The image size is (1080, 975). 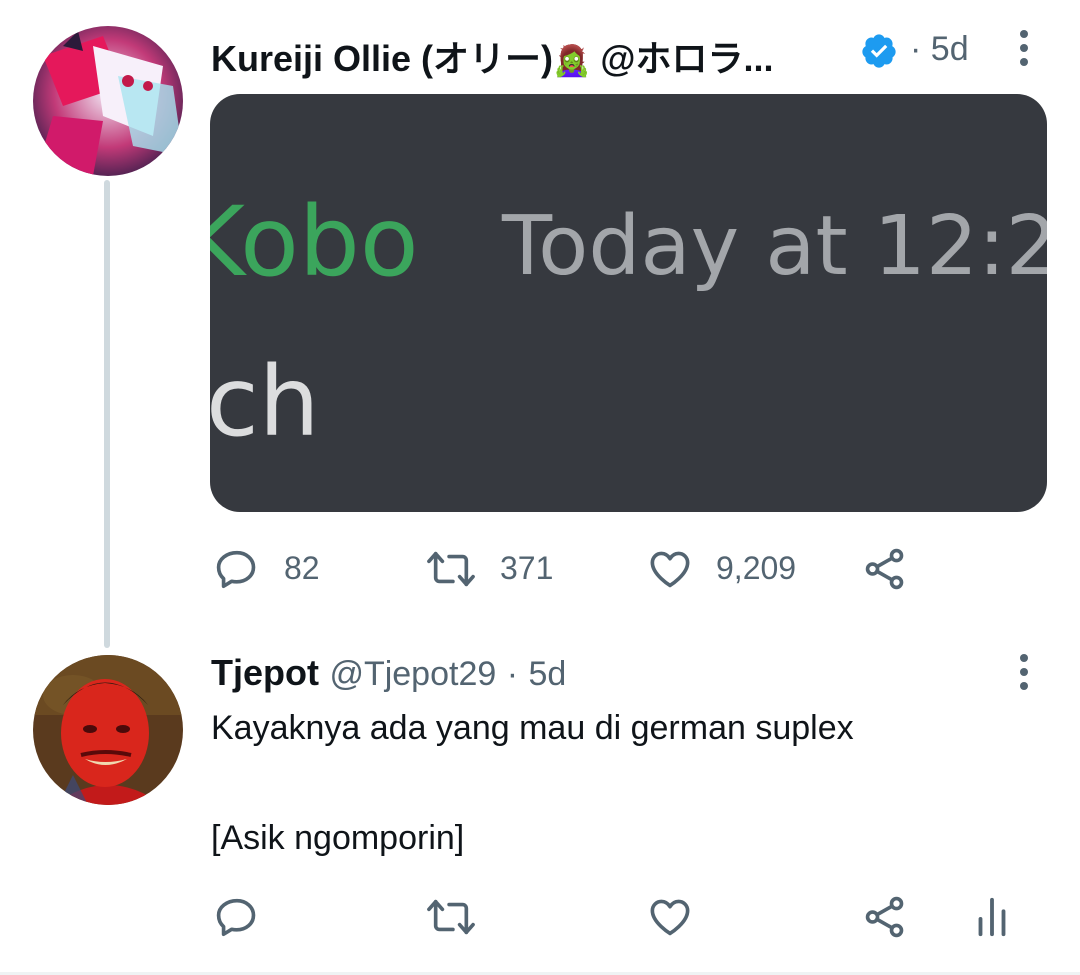 I want to click on retweet-count: 371, so click(x=527, y=568).